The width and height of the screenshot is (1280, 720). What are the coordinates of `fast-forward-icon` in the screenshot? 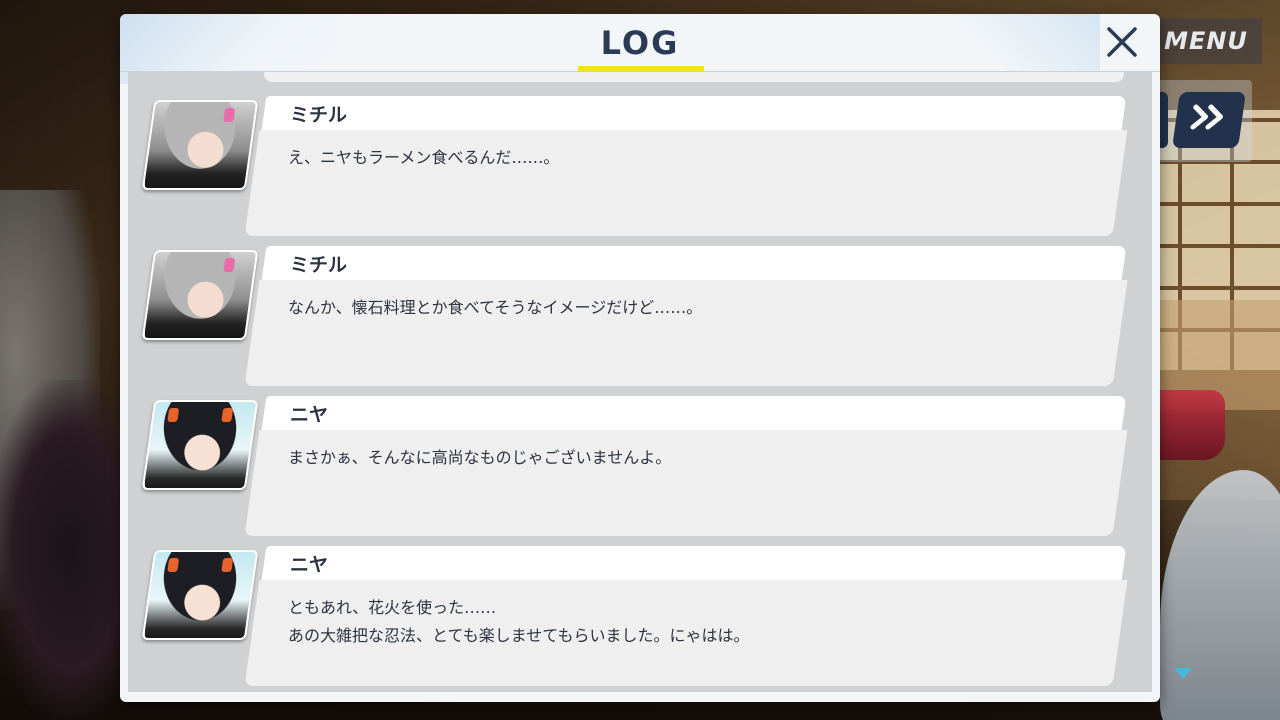 It's located at (1209, 120).